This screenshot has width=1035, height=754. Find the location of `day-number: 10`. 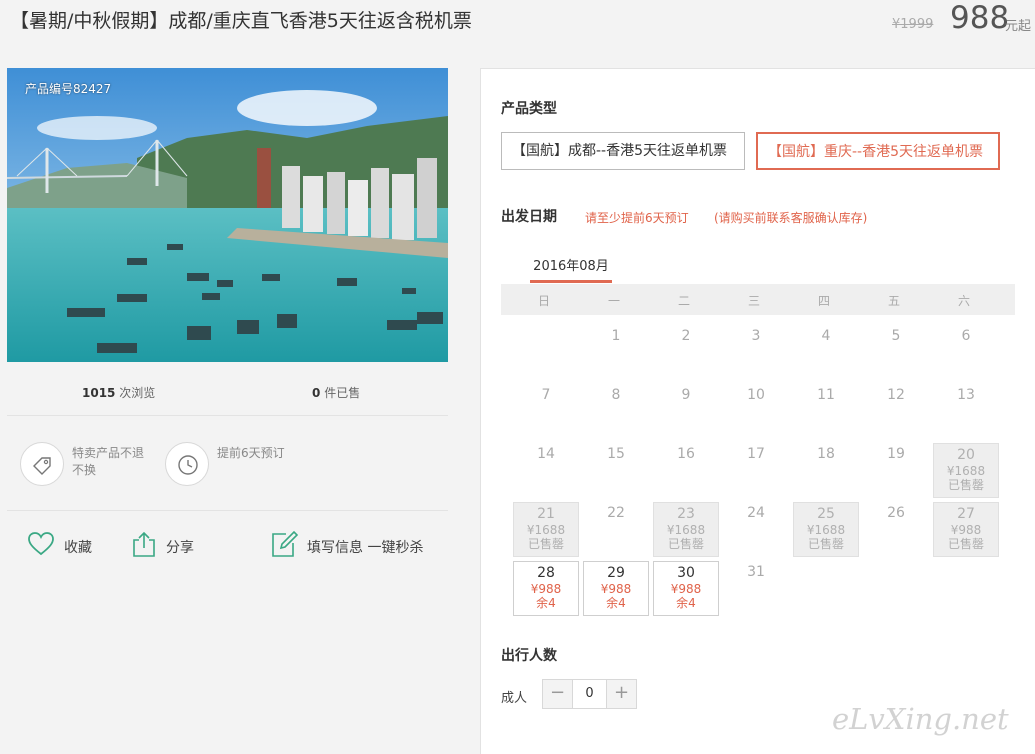

day-number: 10 is located at coordinates (756, 395).